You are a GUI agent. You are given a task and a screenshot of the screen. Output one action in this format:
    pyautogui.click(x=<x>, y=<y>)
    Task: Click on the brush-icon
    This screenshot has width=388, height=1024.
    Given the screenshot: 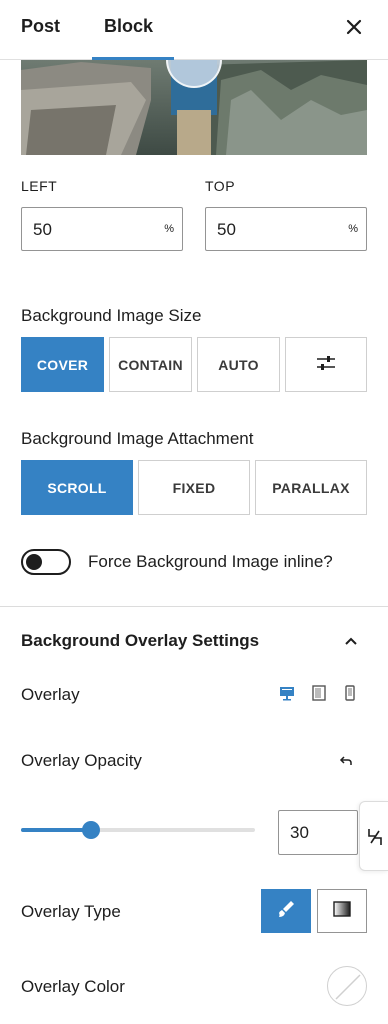 What is the action you would take?
    pyautogui.click(x=286, y=911)
    